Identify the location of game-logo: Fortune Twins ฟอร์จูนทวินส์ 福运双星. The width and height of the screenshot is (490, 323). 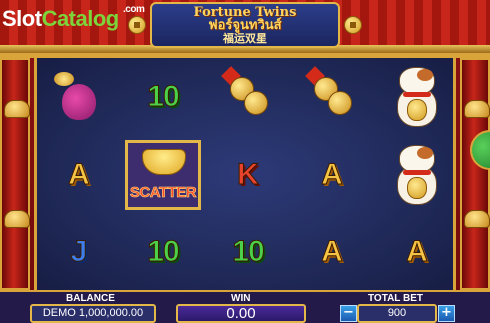
(245, 25).